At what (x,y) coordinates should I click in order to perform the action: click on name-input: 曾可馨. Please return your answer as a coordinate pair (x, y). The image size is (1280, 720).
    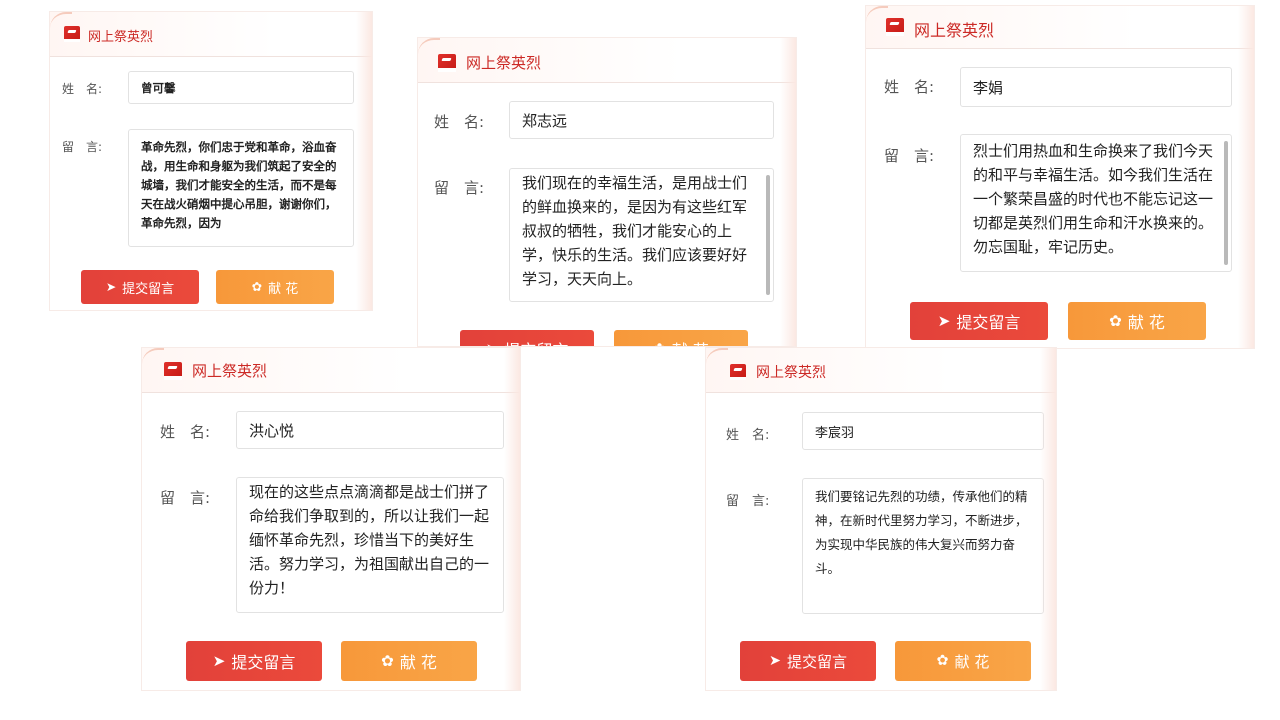
    Looking at the image, I should click on (241, 87).